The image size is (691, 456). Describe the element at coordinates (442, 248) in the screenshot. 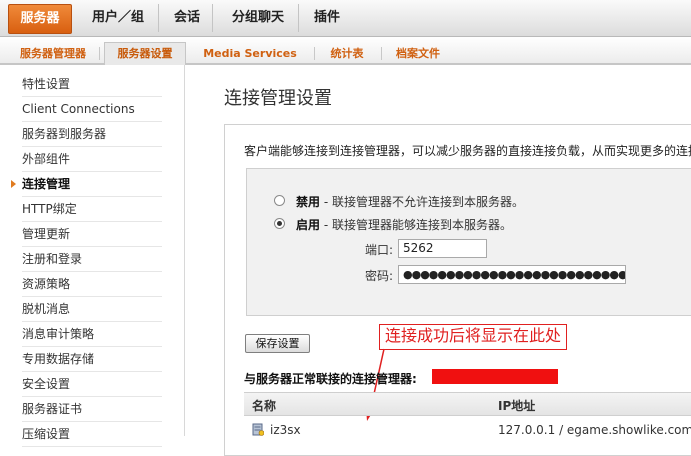

I see `port-input: 5262` at that location.